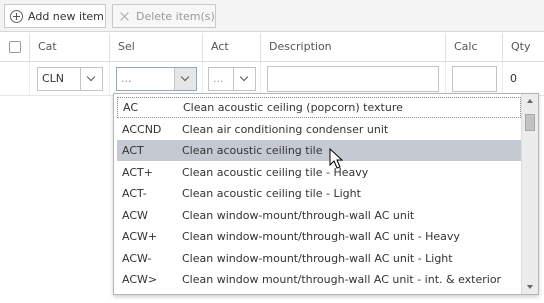  Describe the element at coordinates (124, 16) in the screenshot. I see `close-icon` at that location.